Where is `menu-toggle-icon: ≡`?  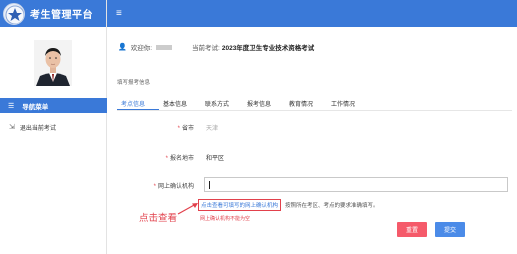 menu-toggle-icon: ≡ is located at coordinates (119, 13).